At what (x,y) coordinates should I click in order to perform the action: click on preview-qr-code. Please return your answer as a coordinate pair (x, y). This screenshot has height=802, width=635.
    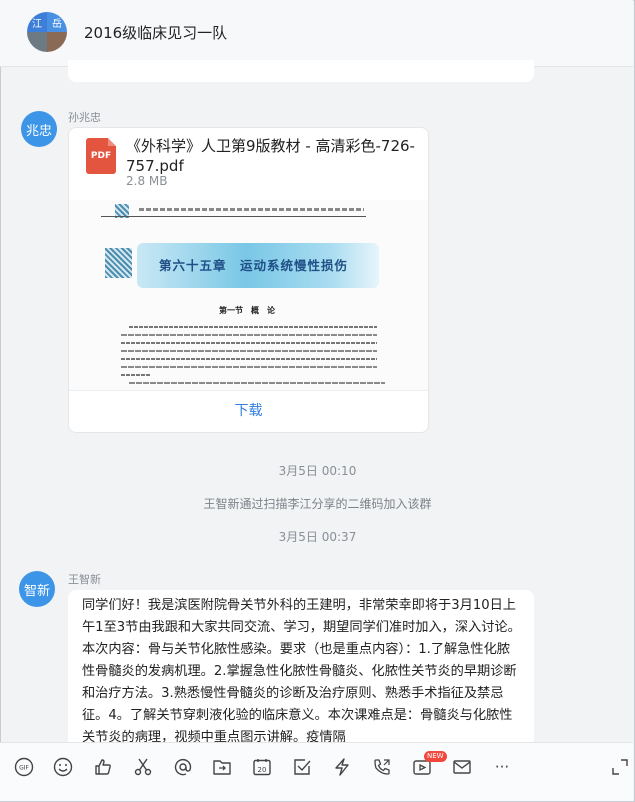
    Looking at the image, I should click on (118, 263).